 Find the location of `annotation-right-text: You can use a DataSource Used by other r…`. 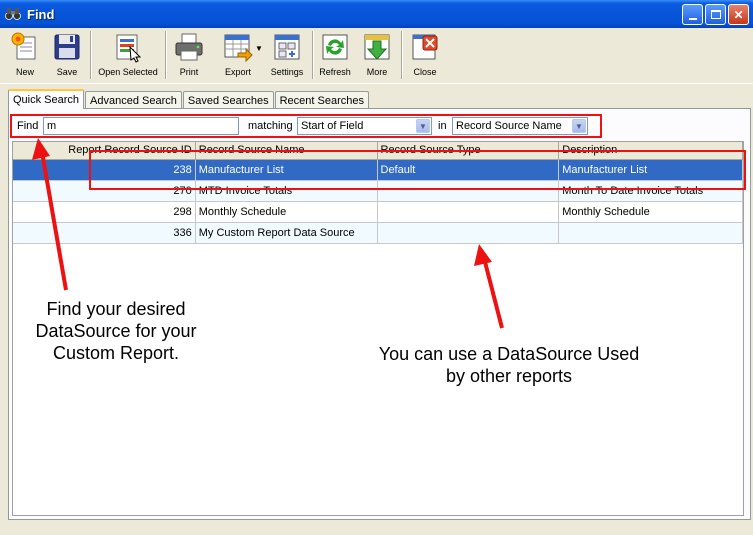

annotation-right-text: You can use a DataSource Used by other r… is located at coordinates (509, 365).